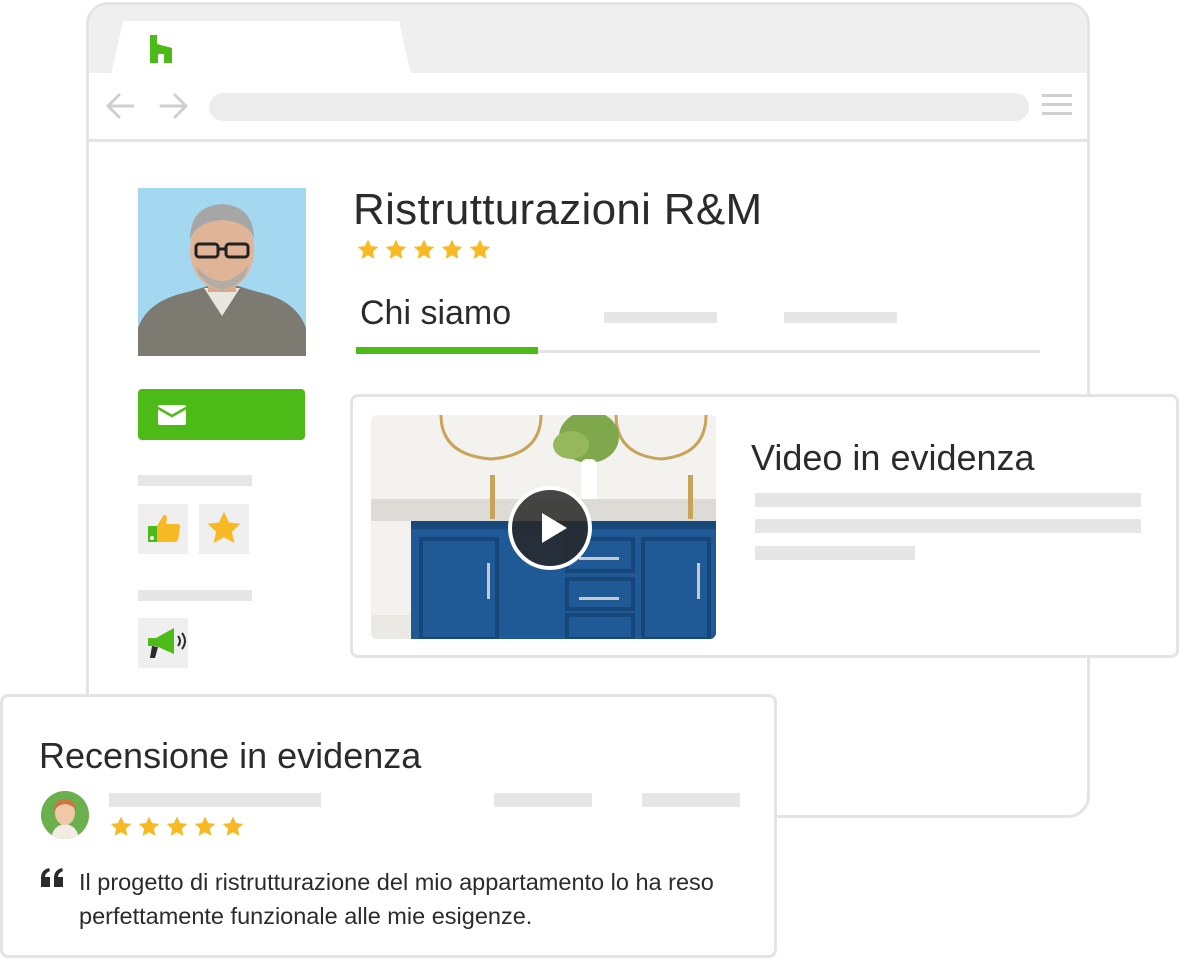  I want to click on hamburger-menu-icon, so click(1057, 105).